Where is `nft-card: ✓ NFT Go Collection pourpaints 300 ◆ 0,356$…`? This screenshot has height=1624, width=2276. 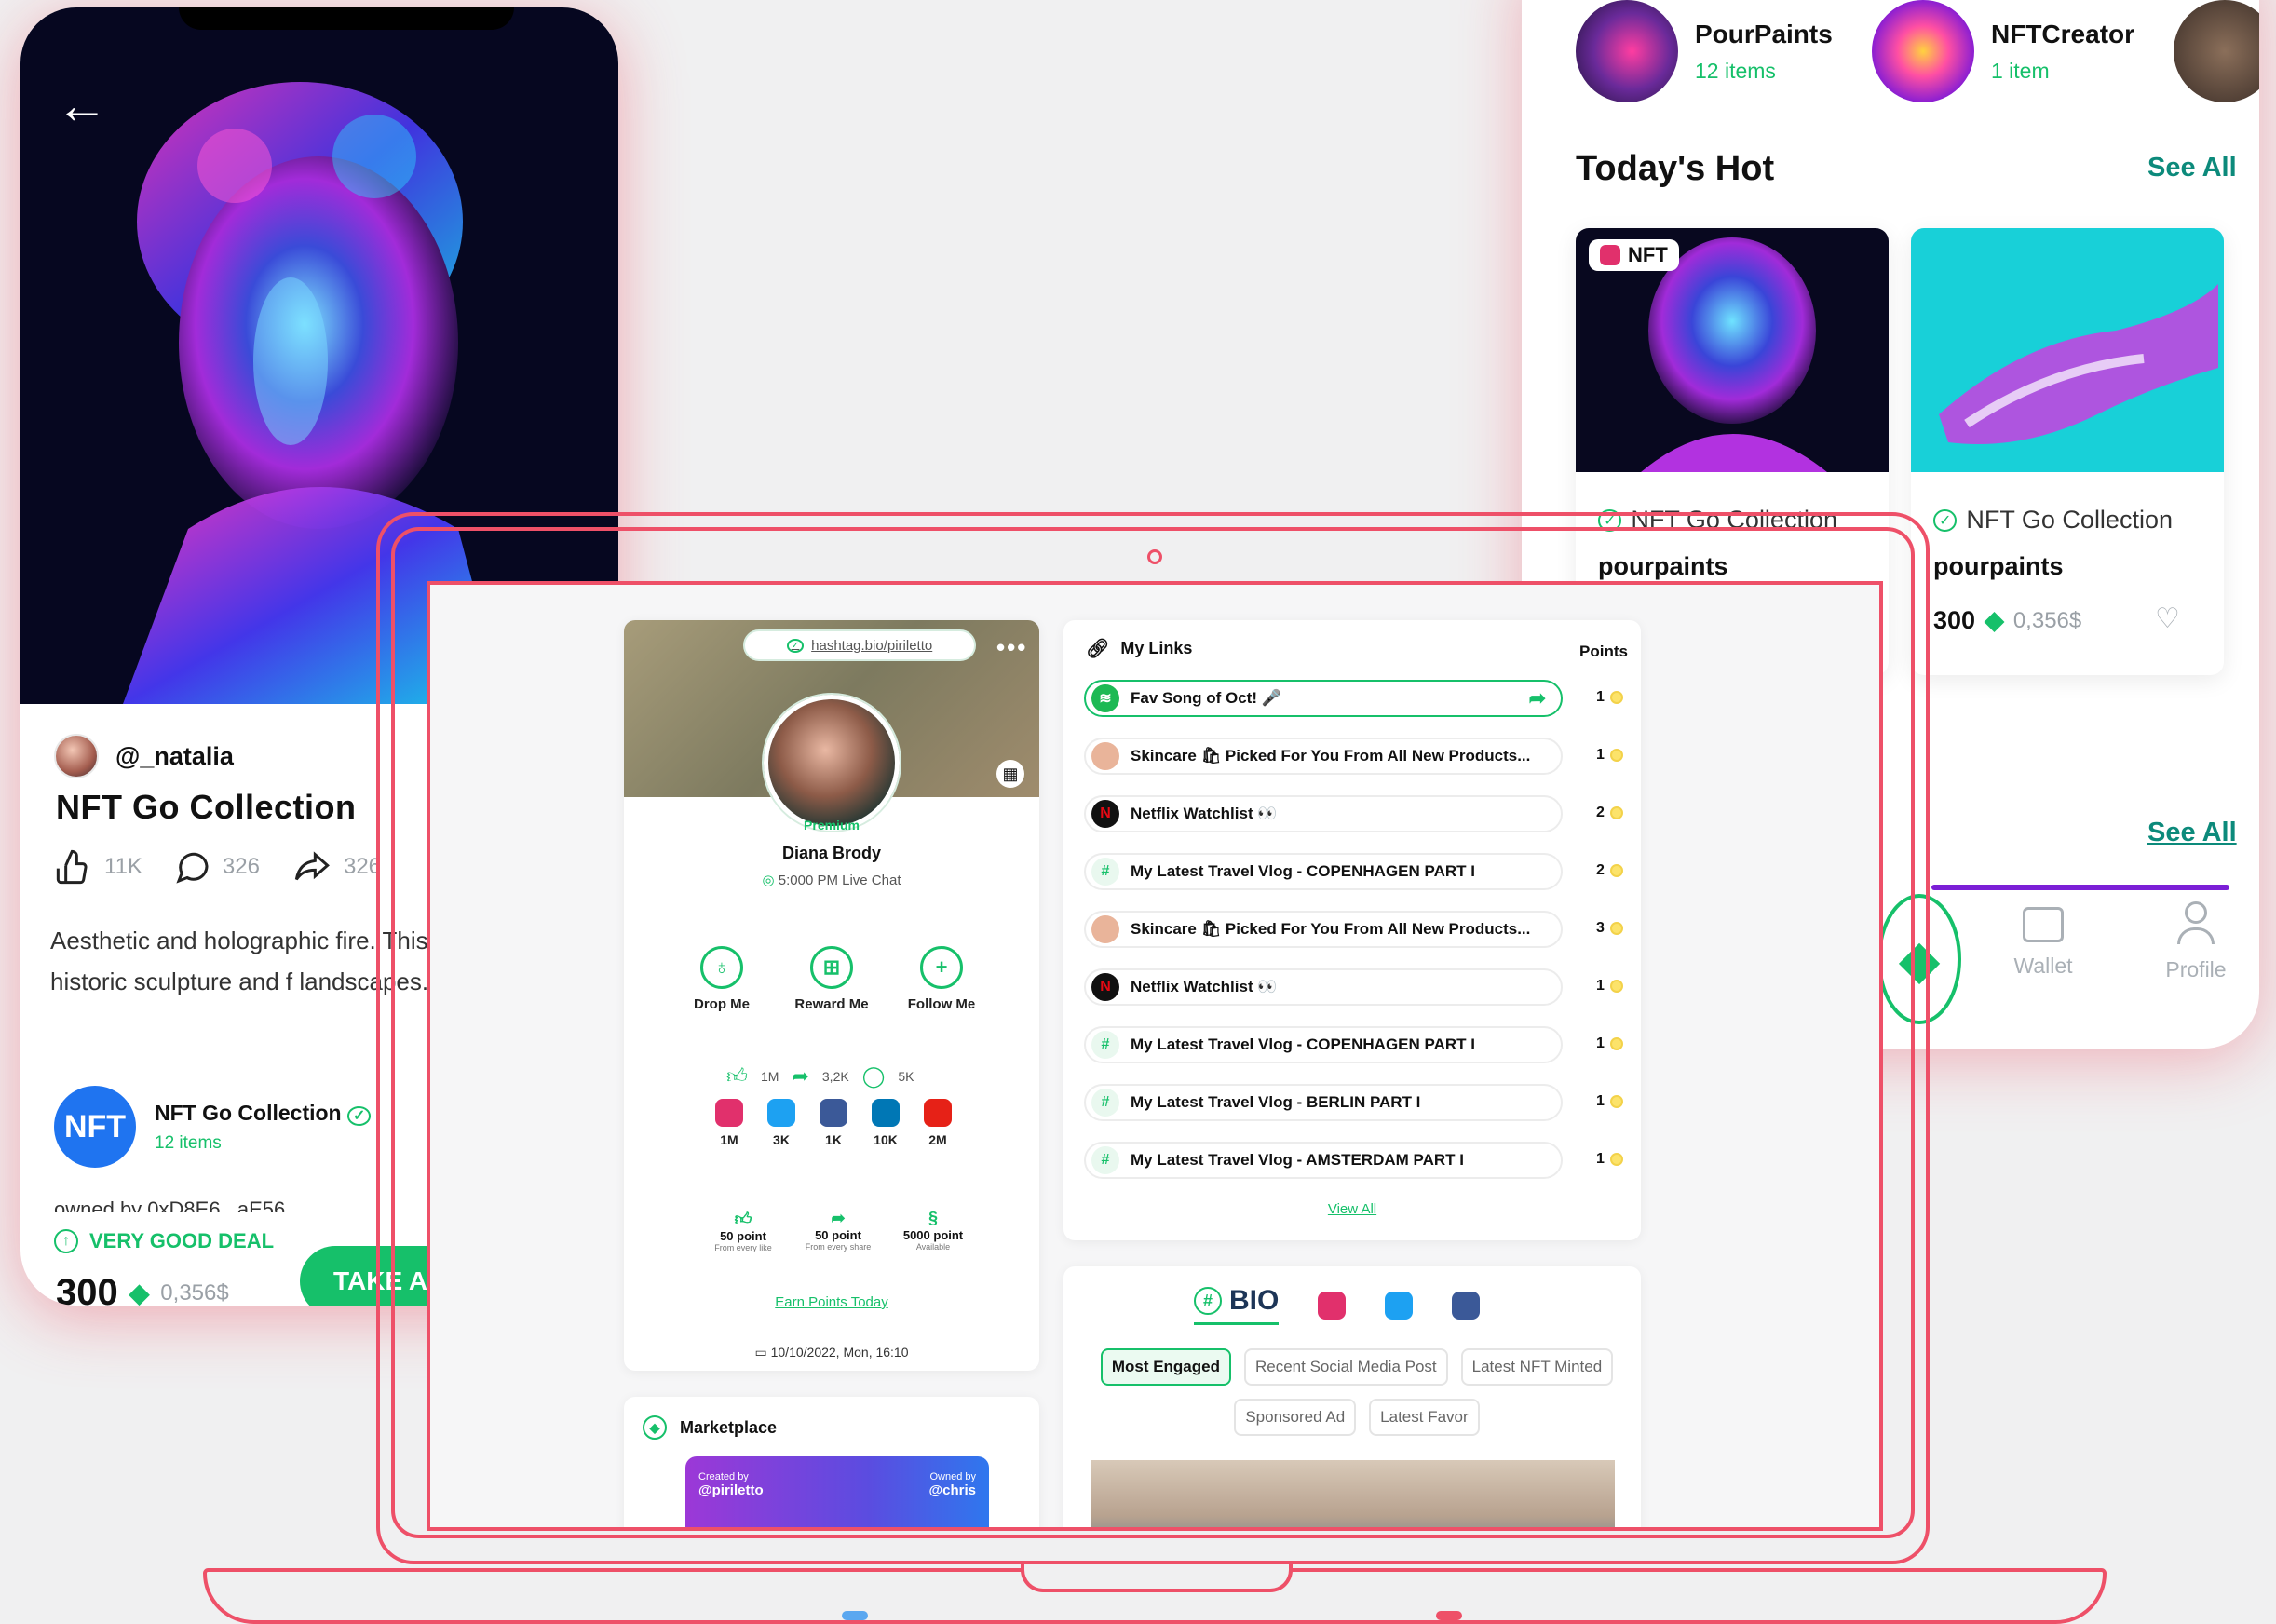
nft-card: ✓ NFT Go Collection pourpaints 300 ◆ 0,356$… is located at coordinates (2067, 451).